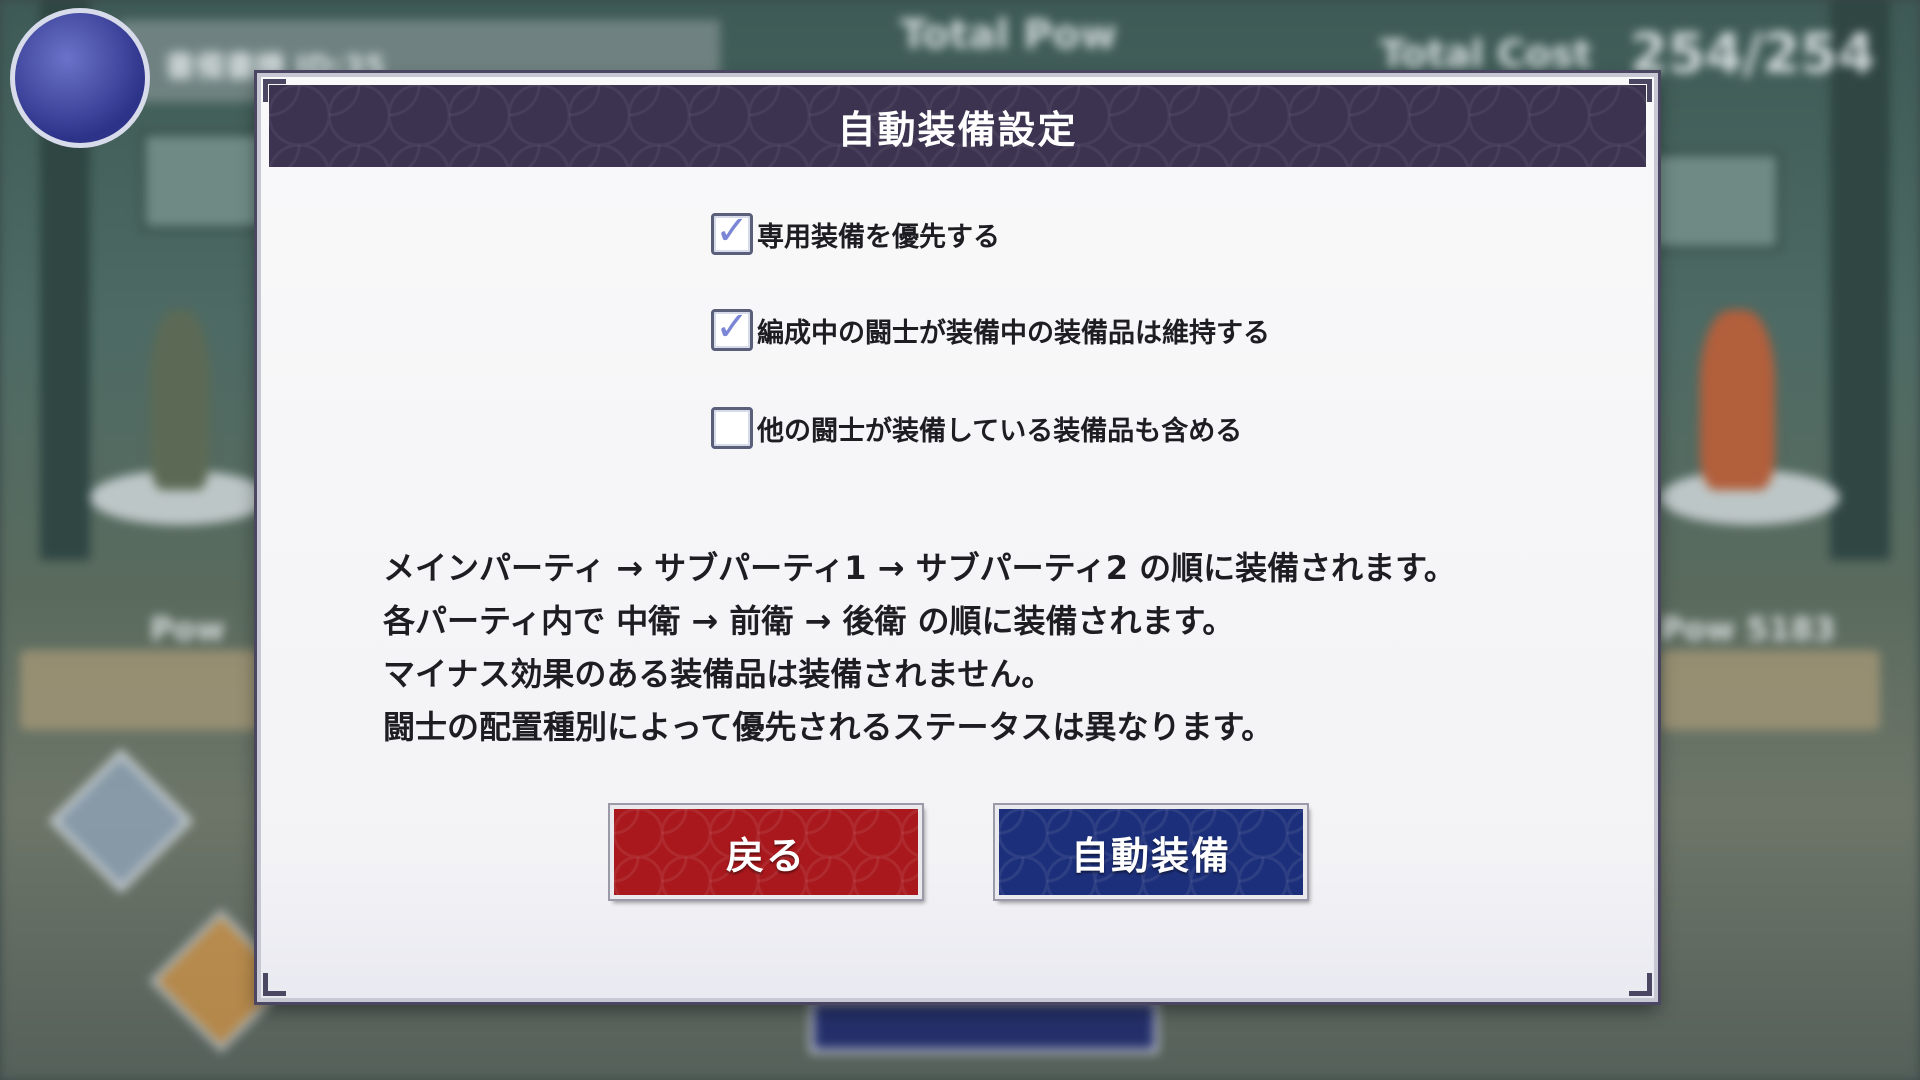 This screenshot has height=1080, width=1920. I want to click on total-cost-label: Total Cost, so click(1486, 54).